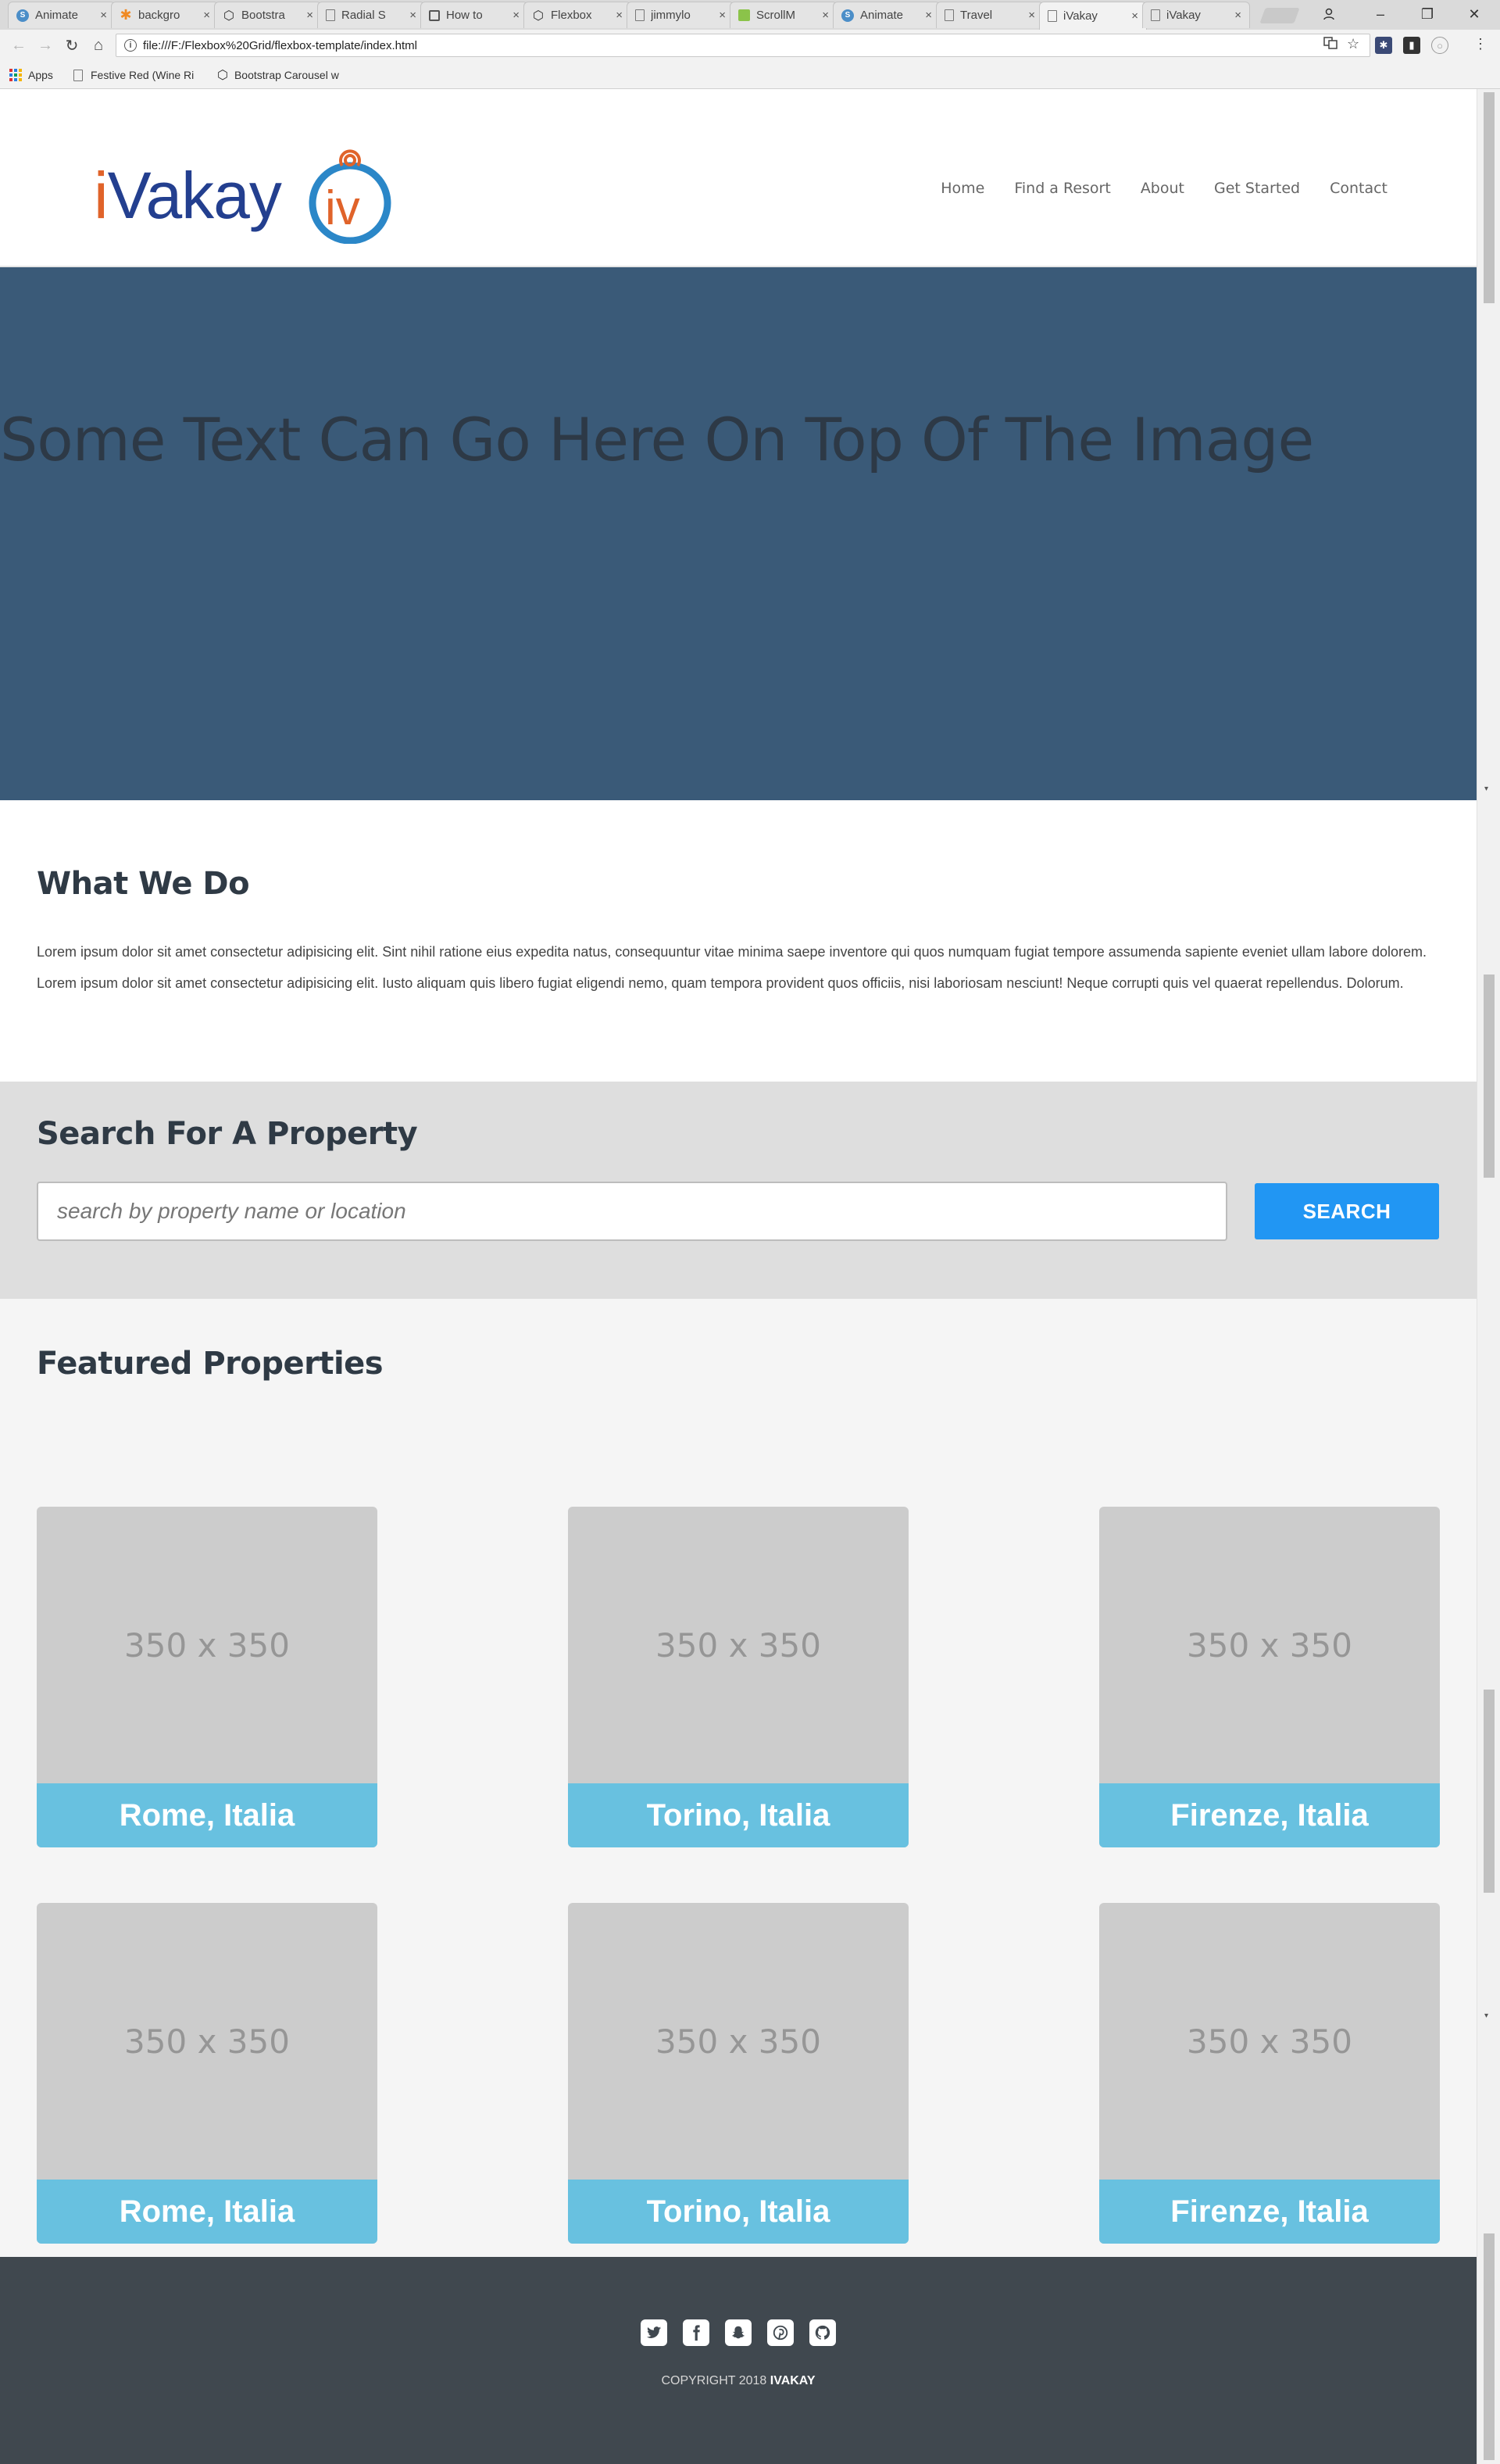 This screenshot has width=1500, height=2464. I want to click on pinterest-icon, so click(781, 2332).